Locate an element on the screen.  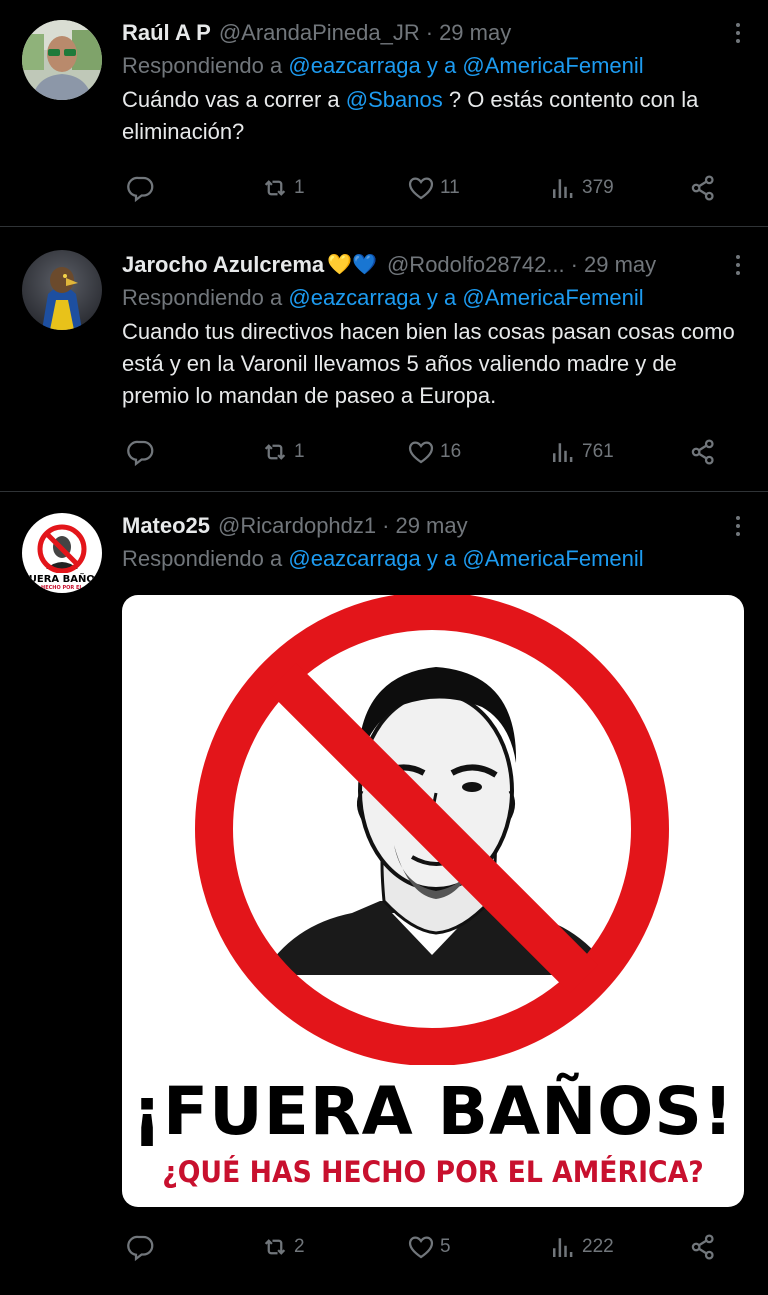
retweet-button: 2 is located at coordinates (282, 1247).